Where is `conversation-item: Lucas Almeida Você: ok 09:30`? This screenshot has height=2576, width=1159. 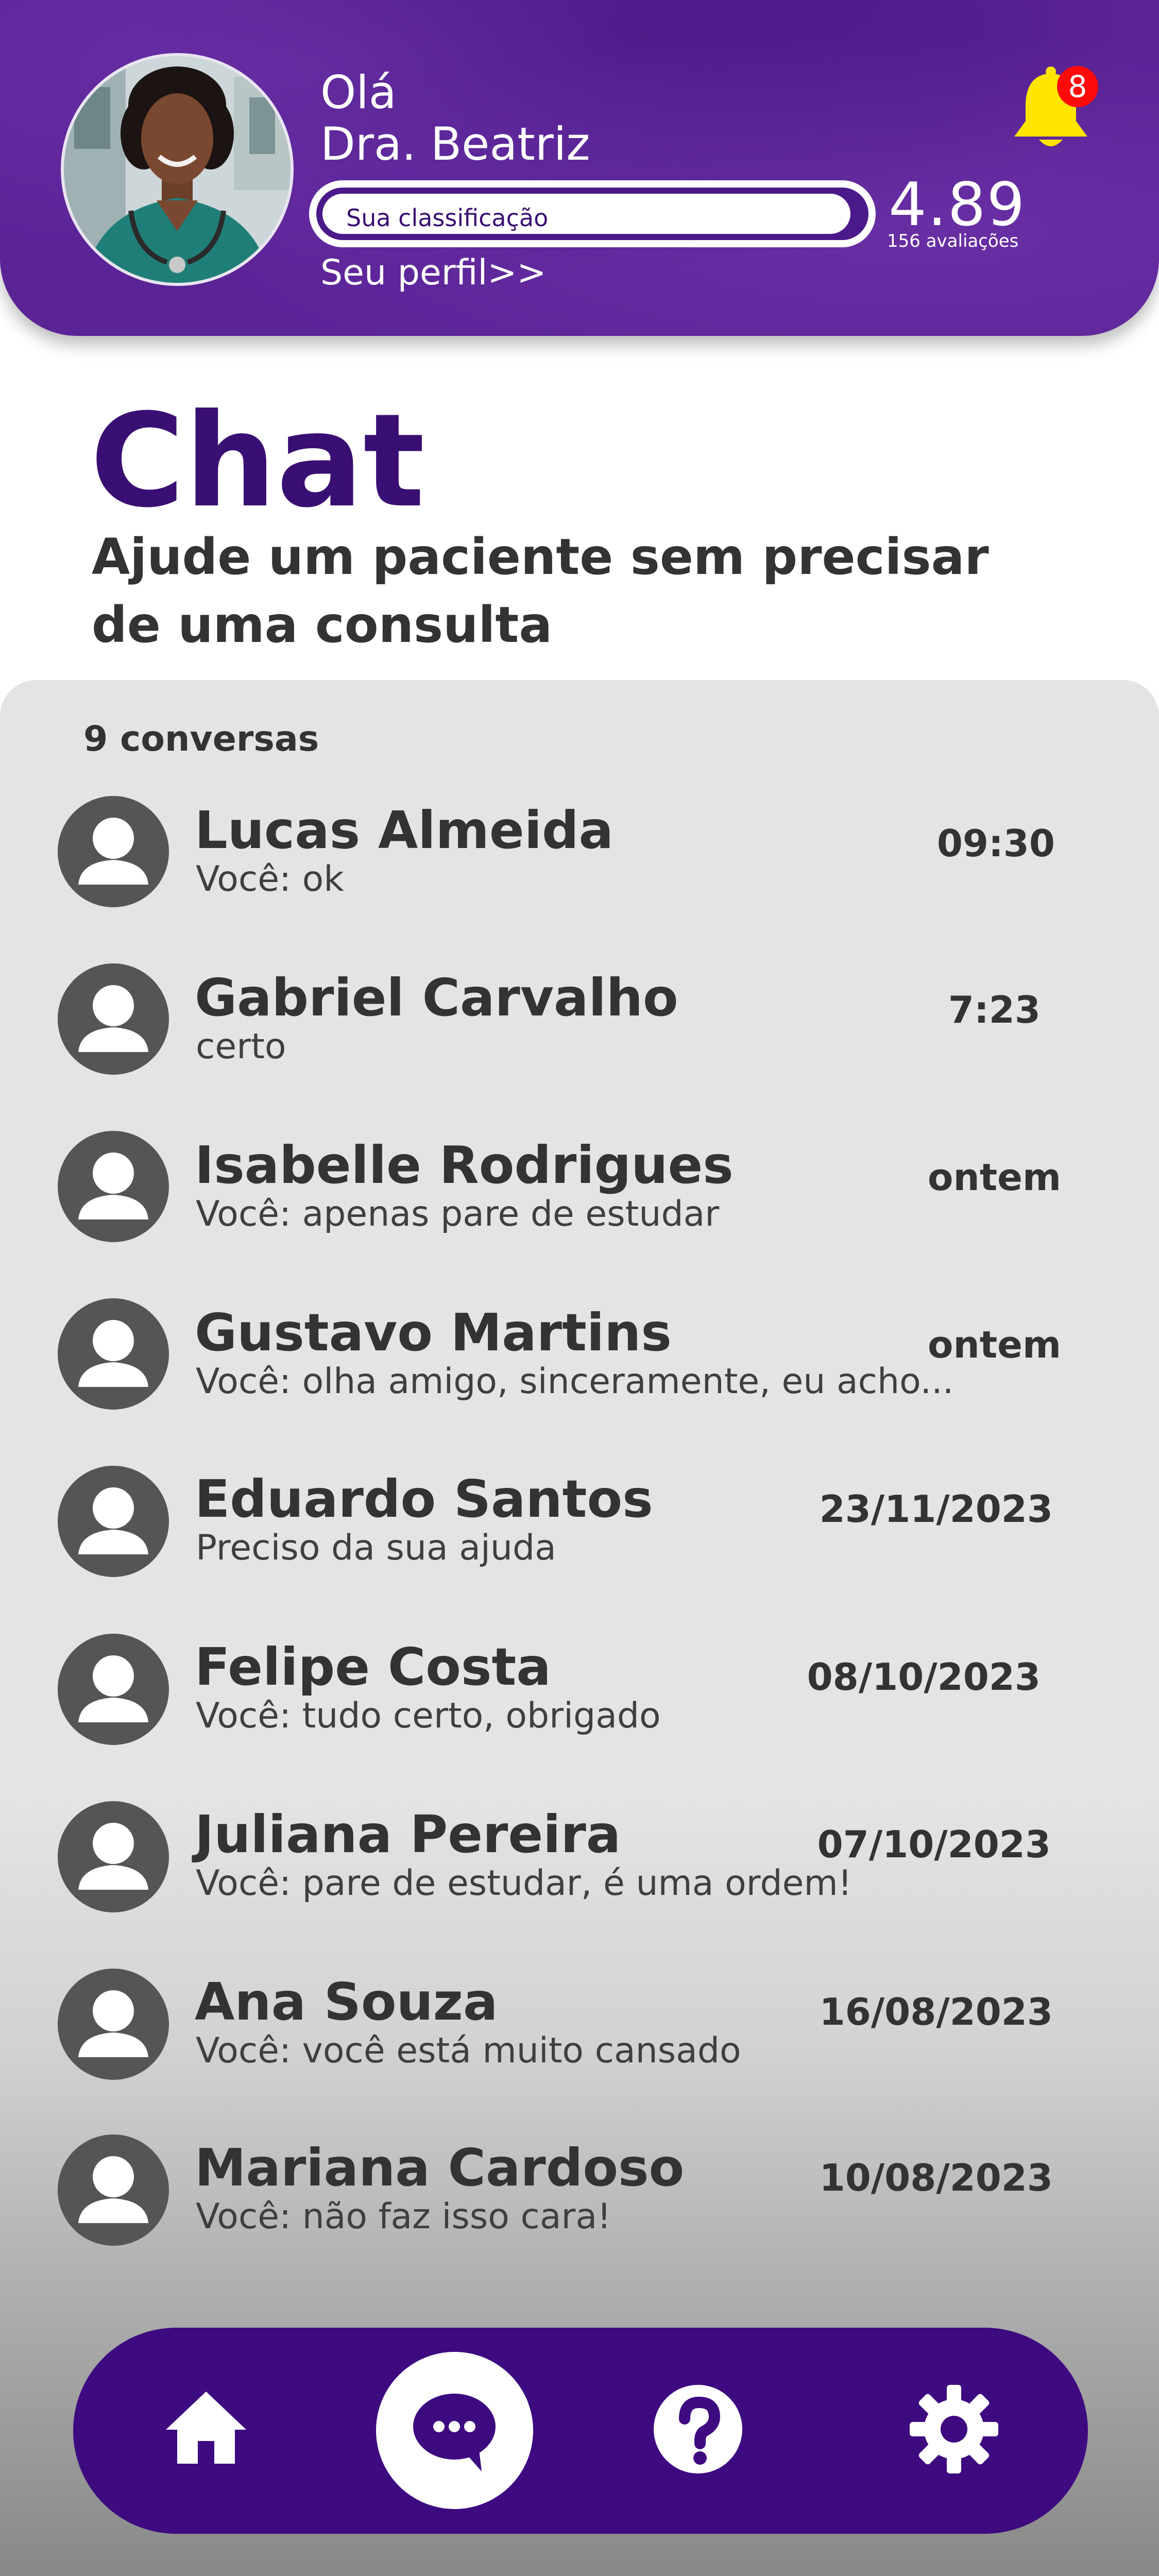
conversation-item: Lucas Almeida Você: ok 09:30 is located at coordinates (579, 868).